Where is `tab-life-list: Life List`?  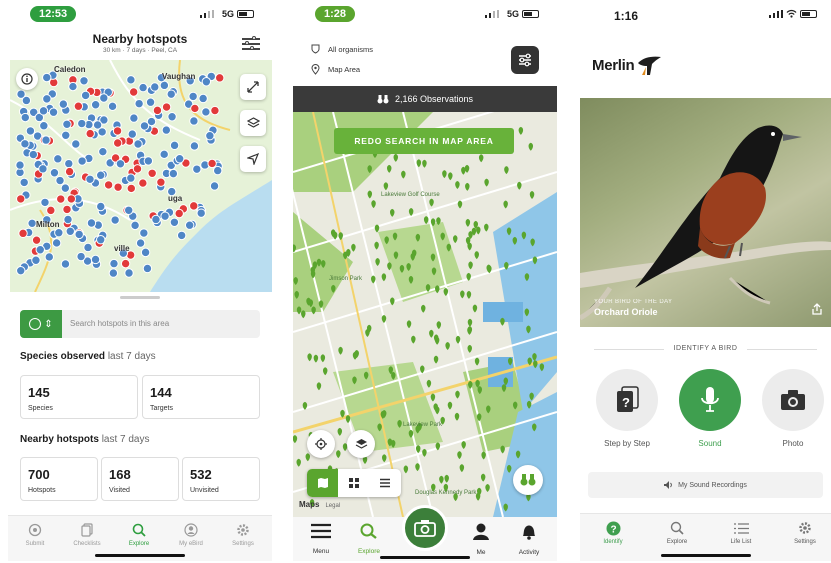
tab-life-list: Life List is located at coordinates (741, 532).